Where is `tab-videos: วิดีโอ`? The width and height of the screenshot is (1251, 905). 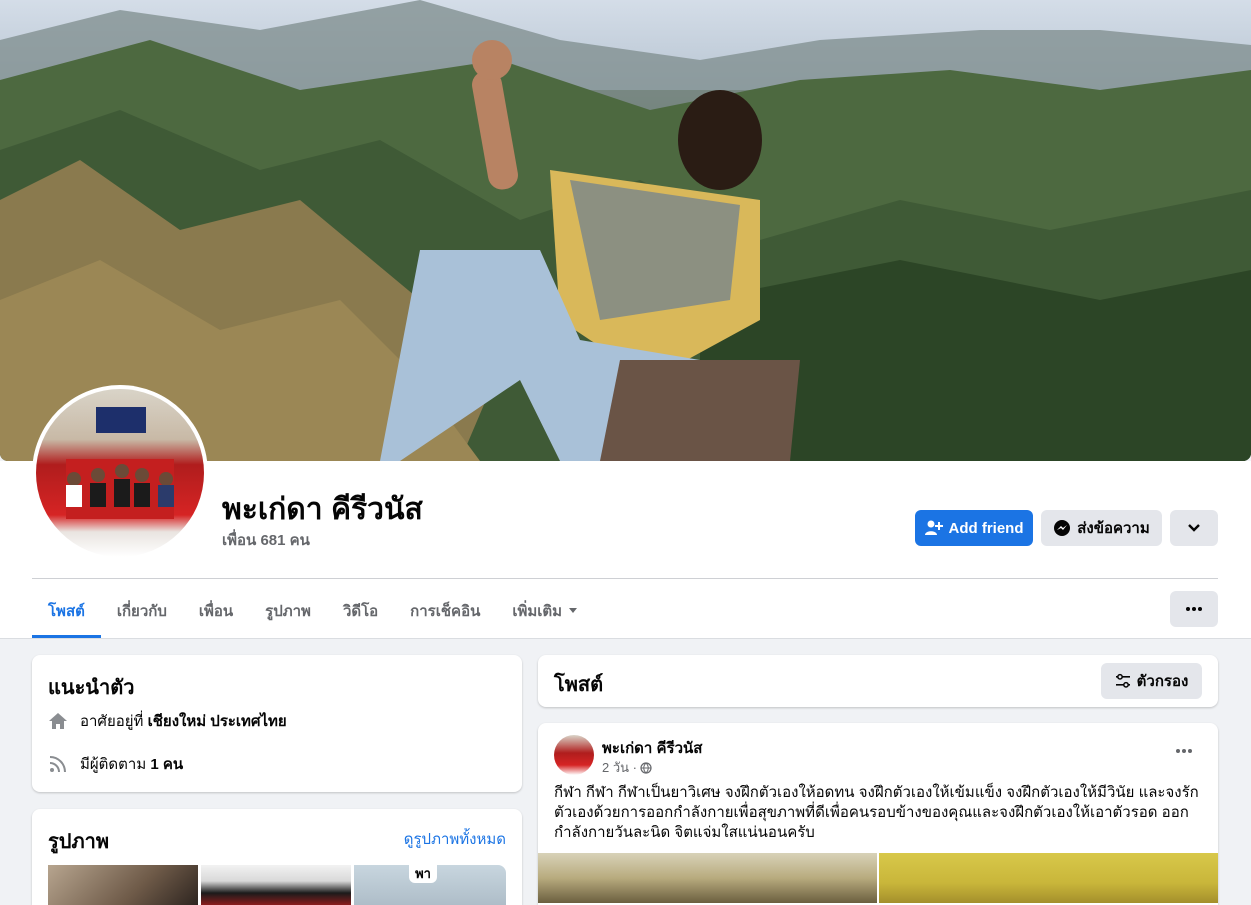 tab-videos: วิดีโอ is located at coordinates (360, 611).